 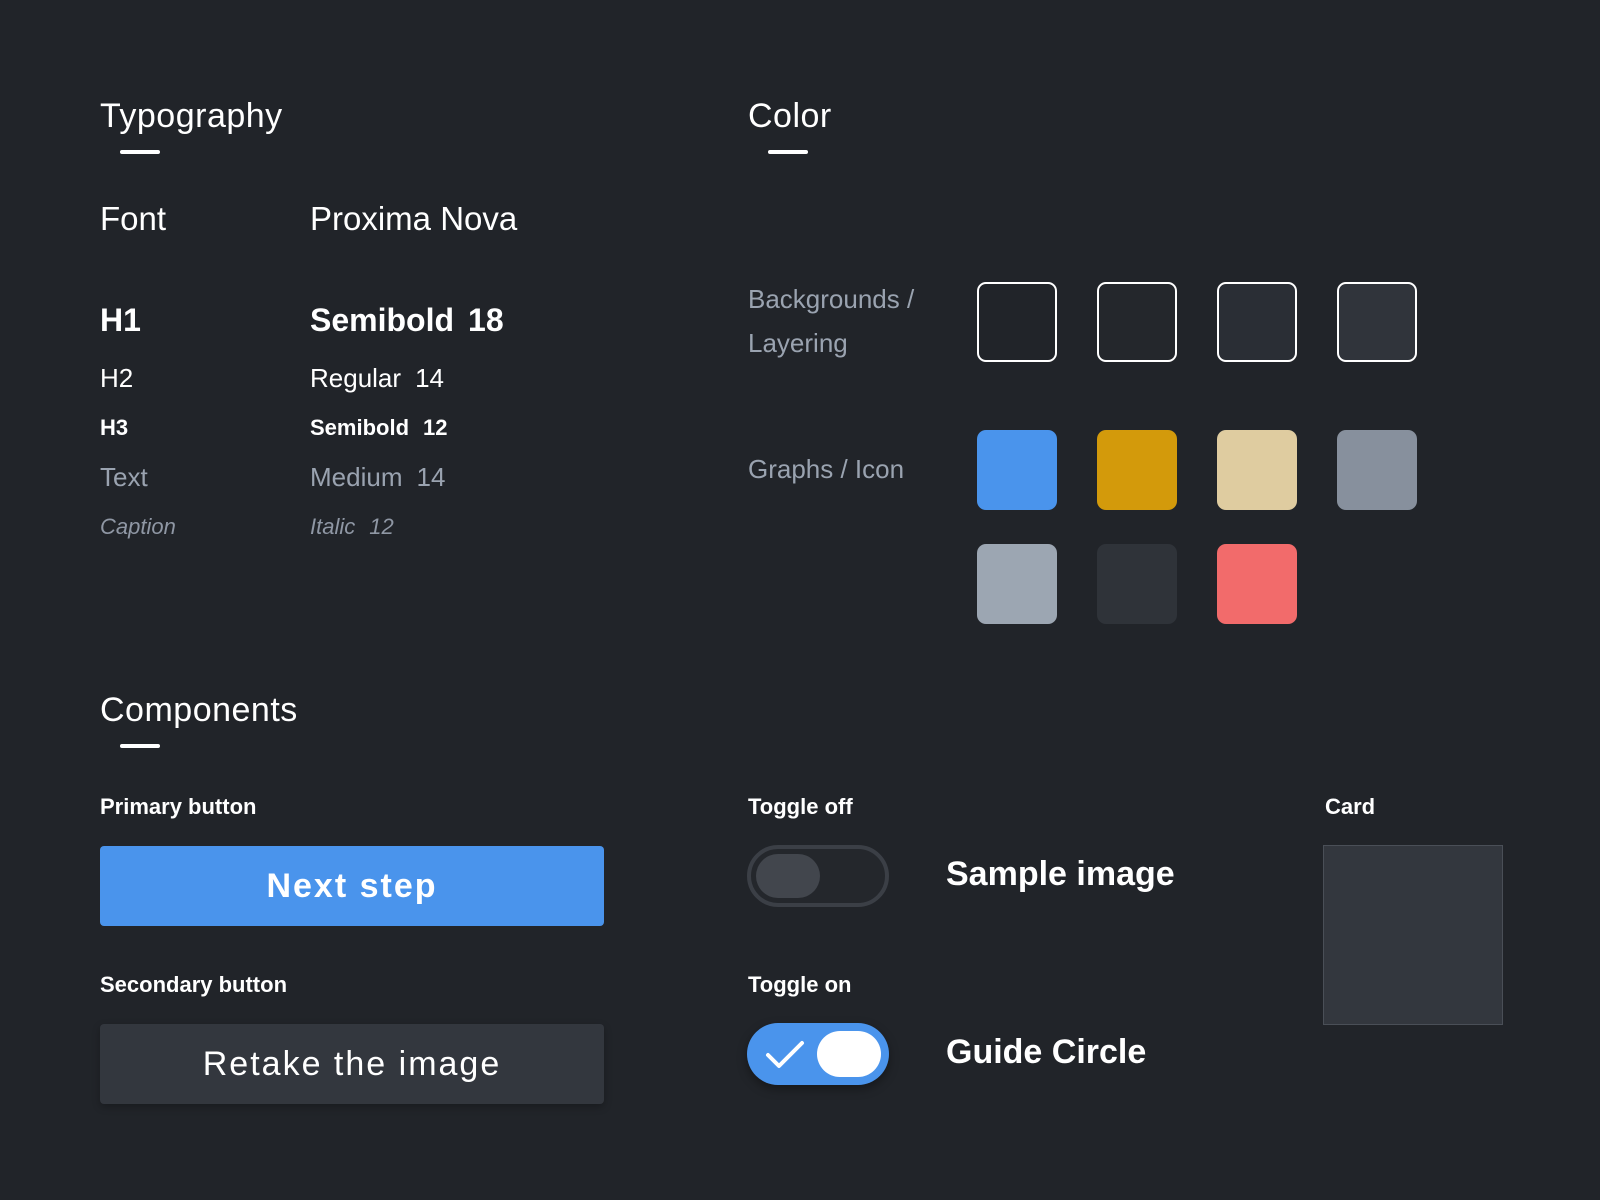 What do you see at coordinates (826, 469) in the screenshot?
I see `graphs-label: Graphs / Icon` at bounding box center [826, 469].